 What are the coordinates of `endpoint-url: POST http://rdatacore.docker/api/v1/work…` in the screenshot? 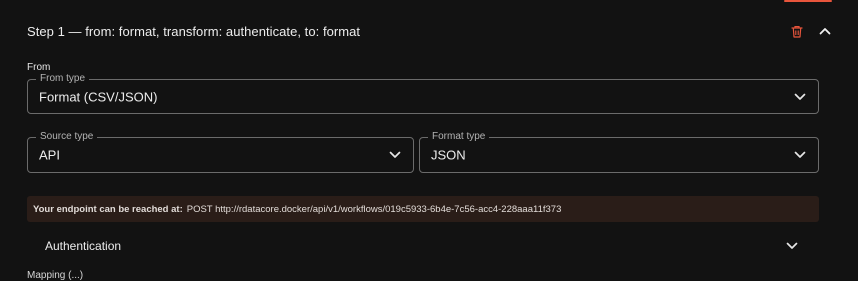 It's located at (374, 209).